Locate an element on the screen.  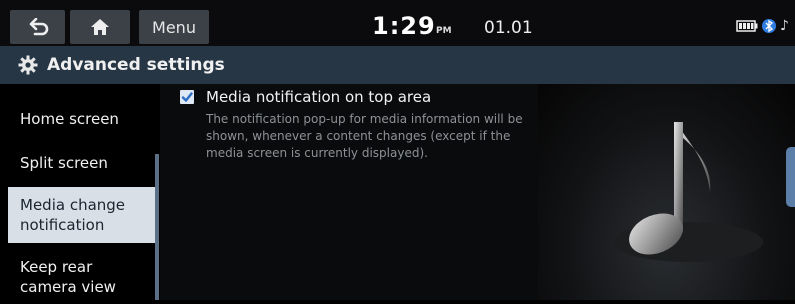
media-notification-option-label: Media notification on top area is located at coordinates (318, 97).